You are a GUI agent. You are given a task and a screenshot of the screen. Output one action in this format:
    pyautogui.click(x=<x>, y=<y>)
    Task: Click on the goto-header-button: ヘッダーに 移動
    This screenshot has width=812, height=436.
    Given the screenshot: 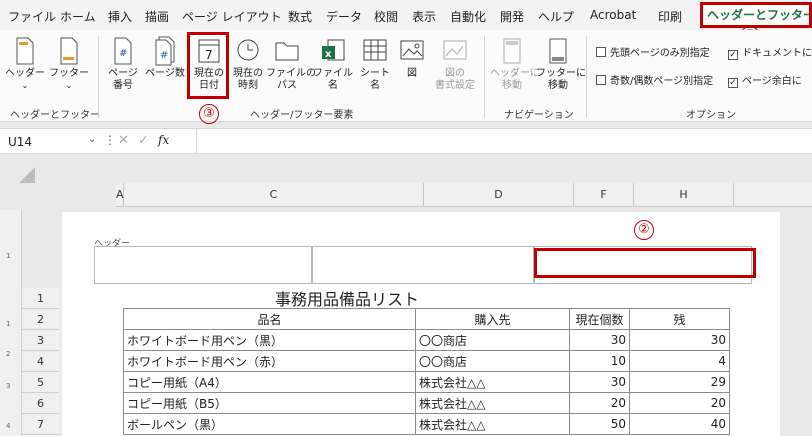 What is the action you would take?
    pyautogui.click(x=515, y=64)
    